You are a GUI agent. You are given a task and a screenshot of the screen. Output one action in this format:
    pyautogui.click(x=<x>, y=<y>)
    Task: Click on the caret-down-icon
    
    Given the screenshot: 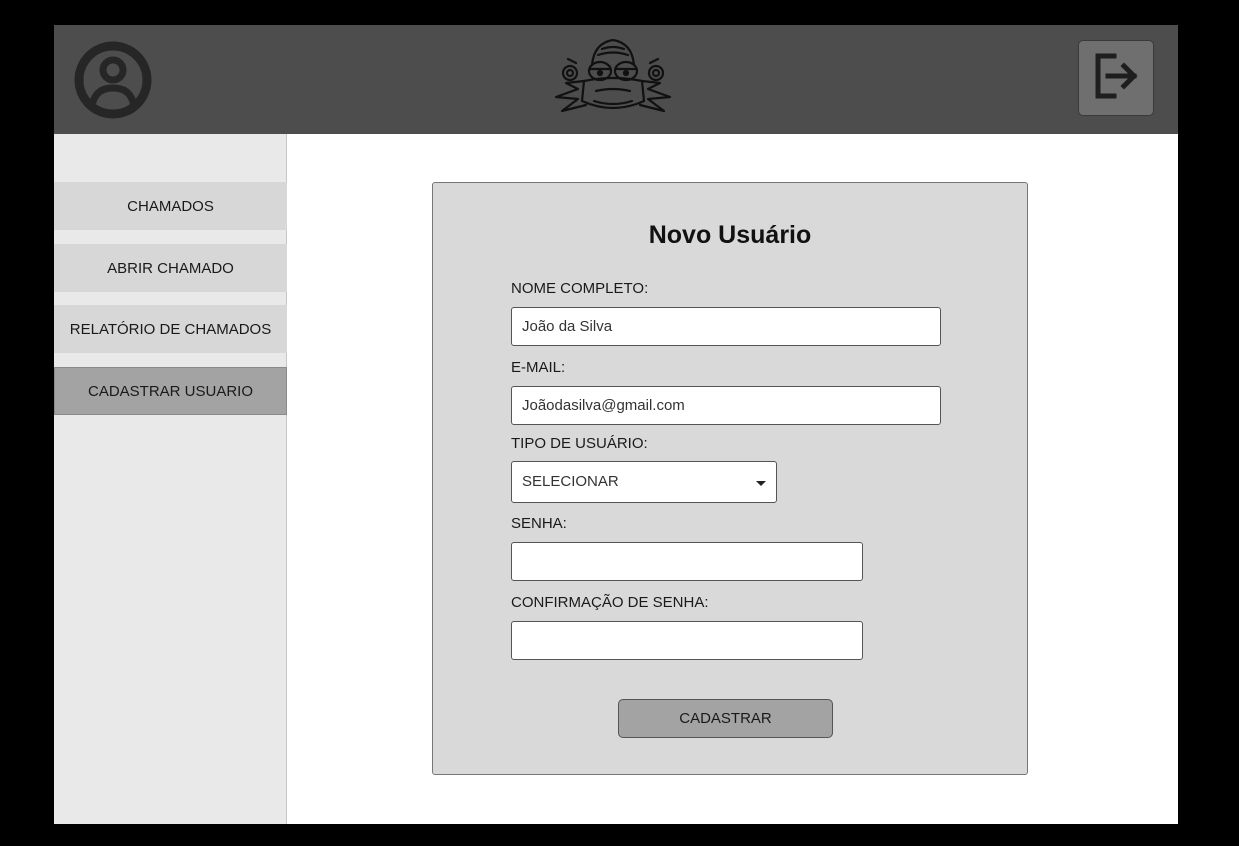 What is the action you would take?
    pyautogui.click(x=761, y=483)
    